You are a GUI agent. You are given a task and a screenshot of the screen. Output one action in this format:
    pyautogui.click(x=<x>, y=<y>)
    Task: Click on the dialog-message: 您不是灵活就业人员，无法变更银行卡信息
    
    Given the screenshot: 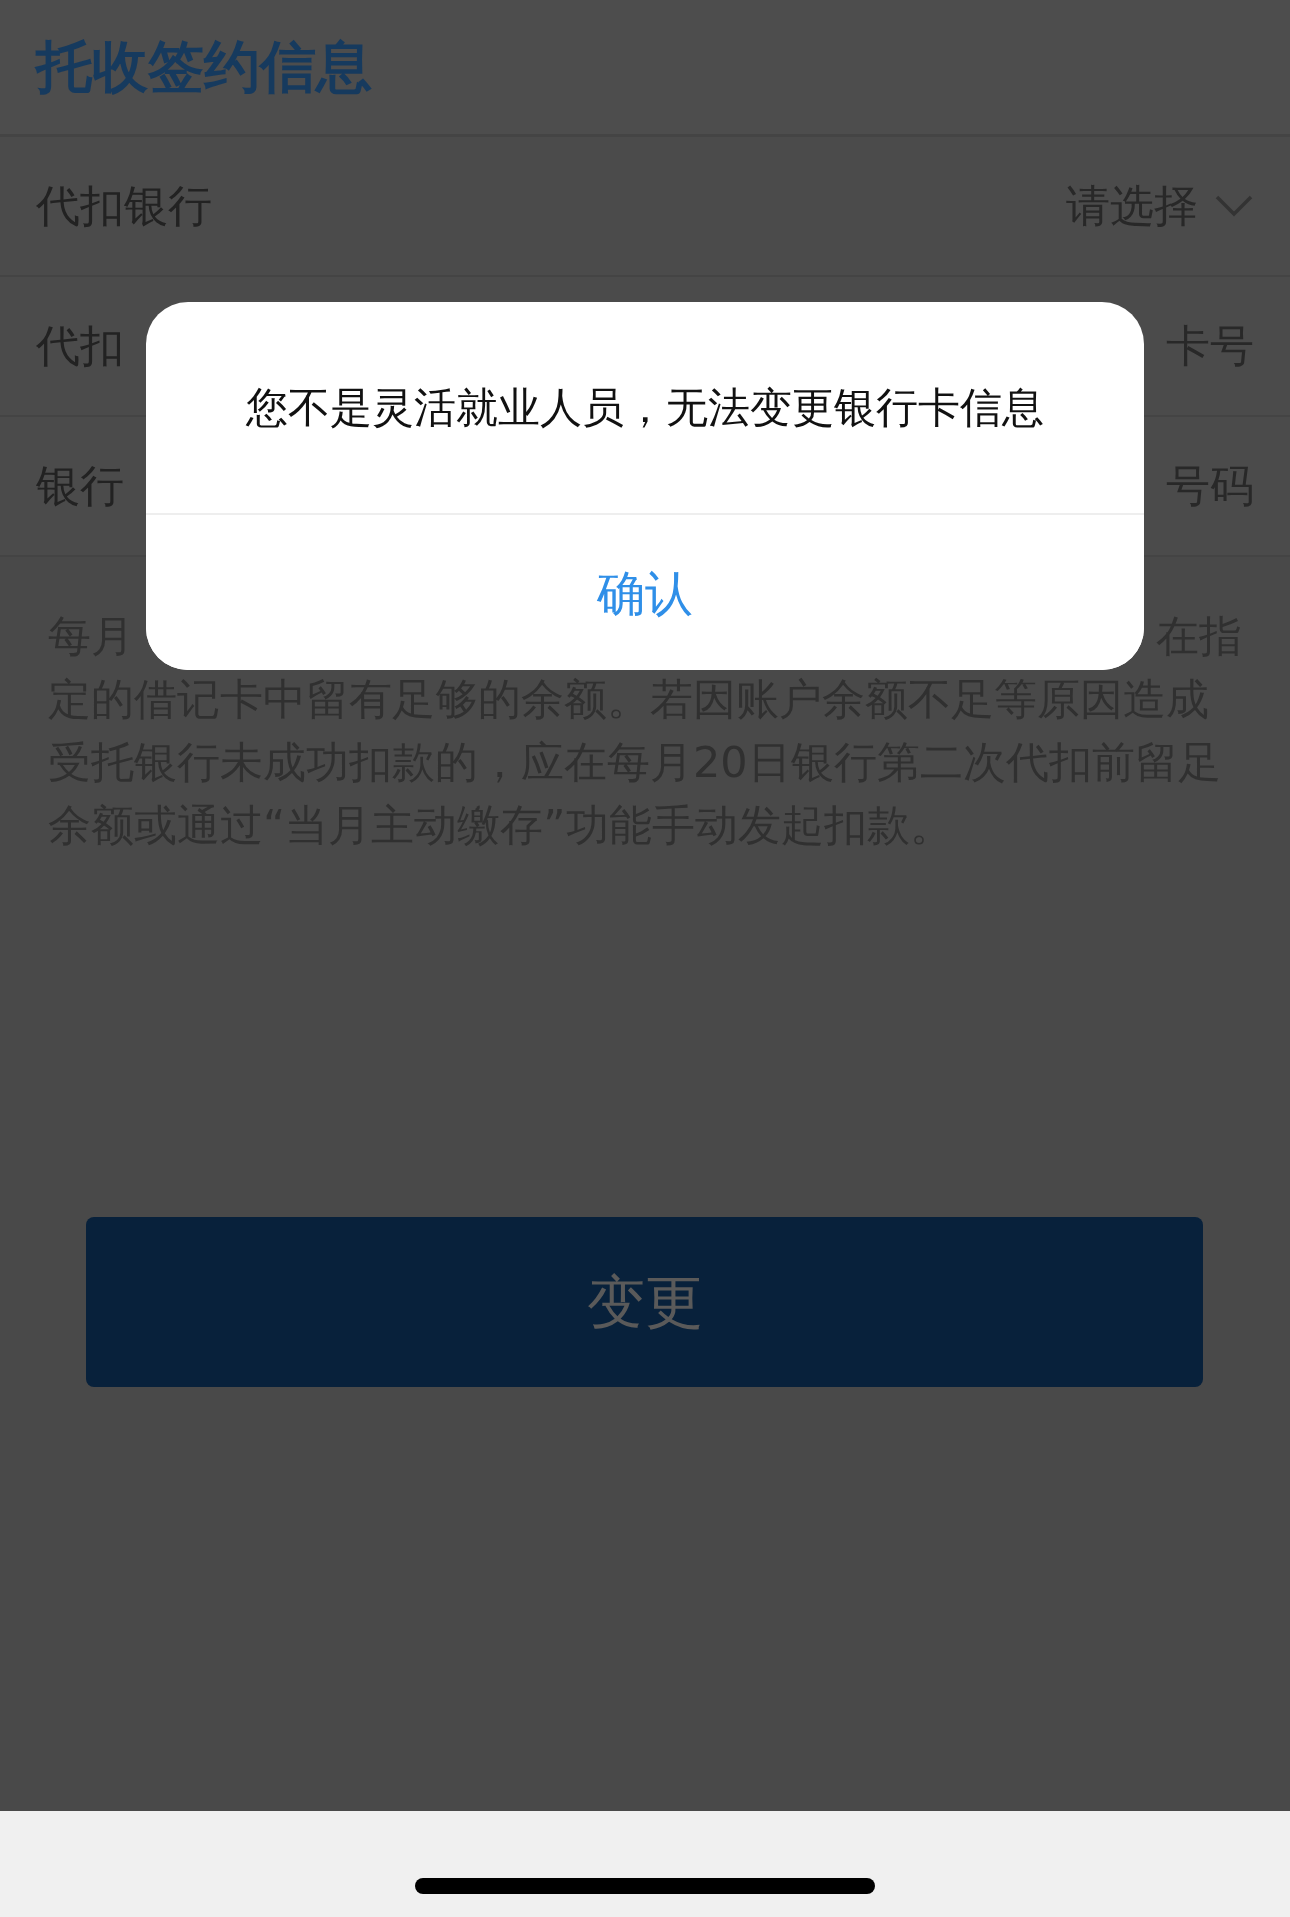 What is the action you would take?
    pyautogui.click(x=645, y=408)
    